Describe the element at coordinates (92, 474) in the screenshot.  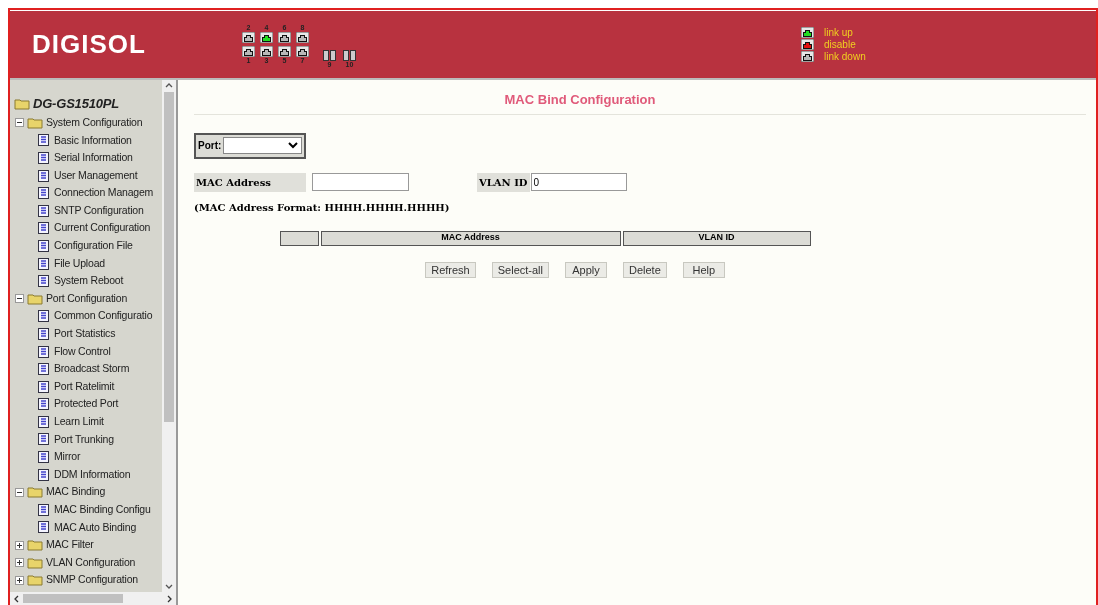
I see `tree-item: DDM Information` at that location.